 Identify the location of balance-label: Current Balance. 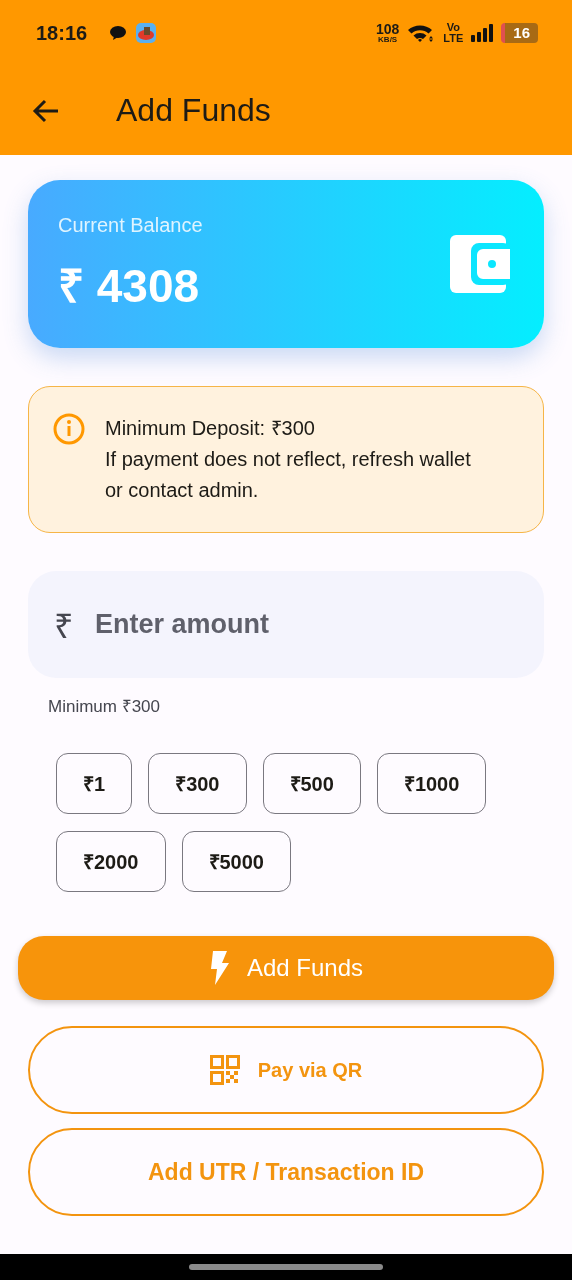
(131, 225).